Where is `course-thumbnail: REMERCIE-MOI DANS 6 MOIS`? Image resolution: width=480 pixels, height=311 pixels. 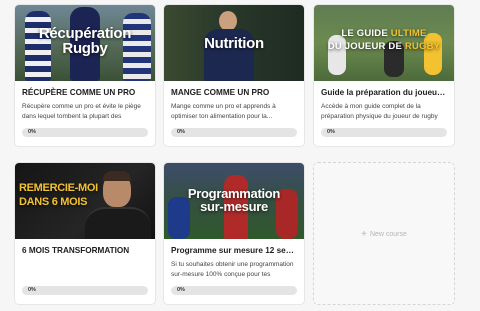 course-thumbnail: REMERCIE-MOI DANS 6 MOIS is located at coordinates (85, 201).